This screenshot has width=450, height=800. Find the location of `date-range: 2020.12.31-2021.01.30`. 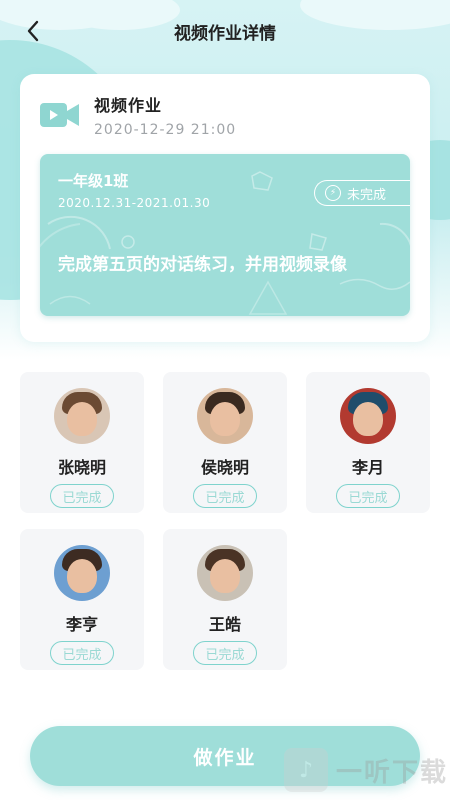

date-range: 2020.12.31-2021.01.30 is located at coordinates (134, 203).